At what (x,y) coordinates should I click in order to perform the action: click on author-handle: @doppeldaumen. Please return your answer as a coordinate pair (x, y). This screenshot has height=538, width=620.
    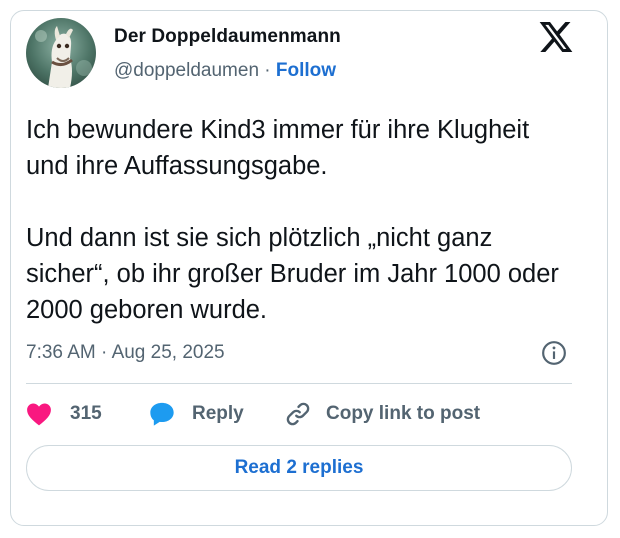
    Looking at the image, I should click on (186, 70).